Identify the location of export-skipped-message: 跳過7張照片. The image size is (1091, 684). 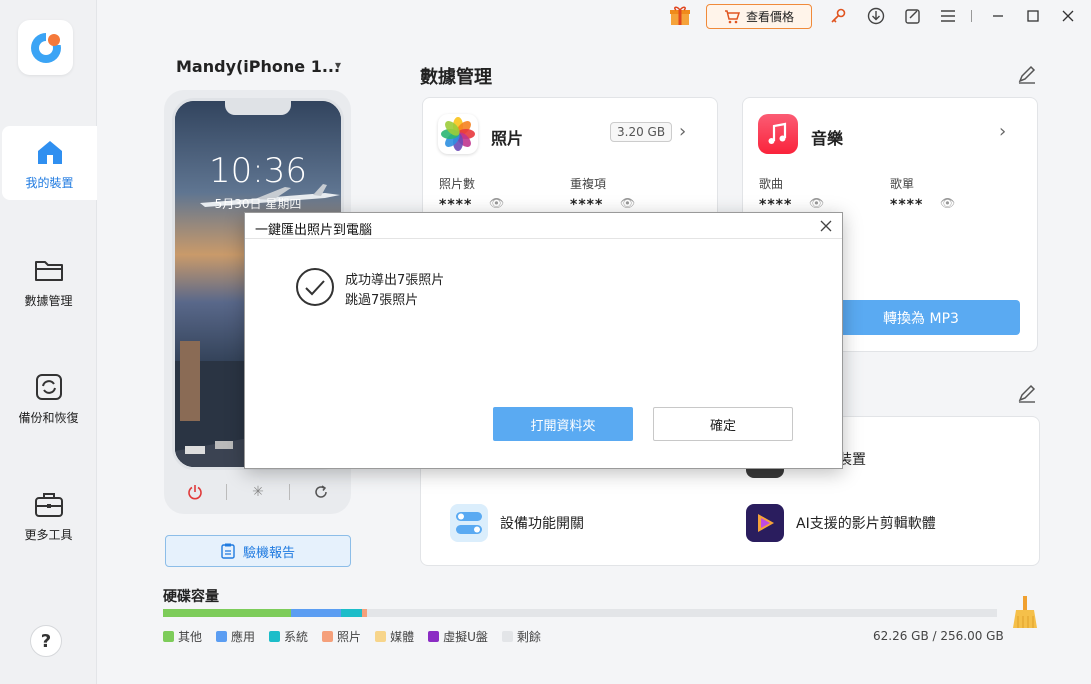
(382, 300).